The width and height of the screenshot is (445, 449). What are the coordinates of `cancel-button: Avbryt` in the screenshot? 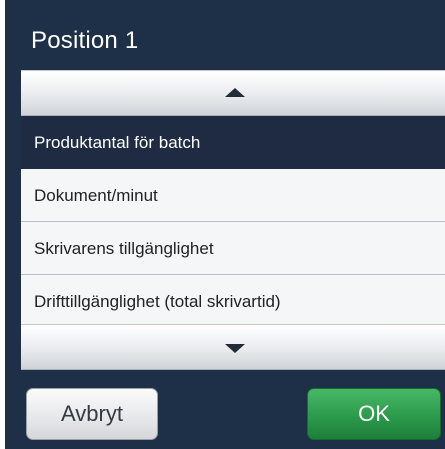 It's located at (92, 414).